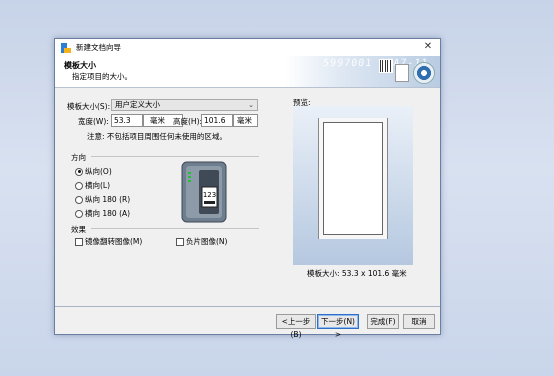  I want to click on orientation-landscape-180-radio: 横向 180 (A), so click(102, 213).